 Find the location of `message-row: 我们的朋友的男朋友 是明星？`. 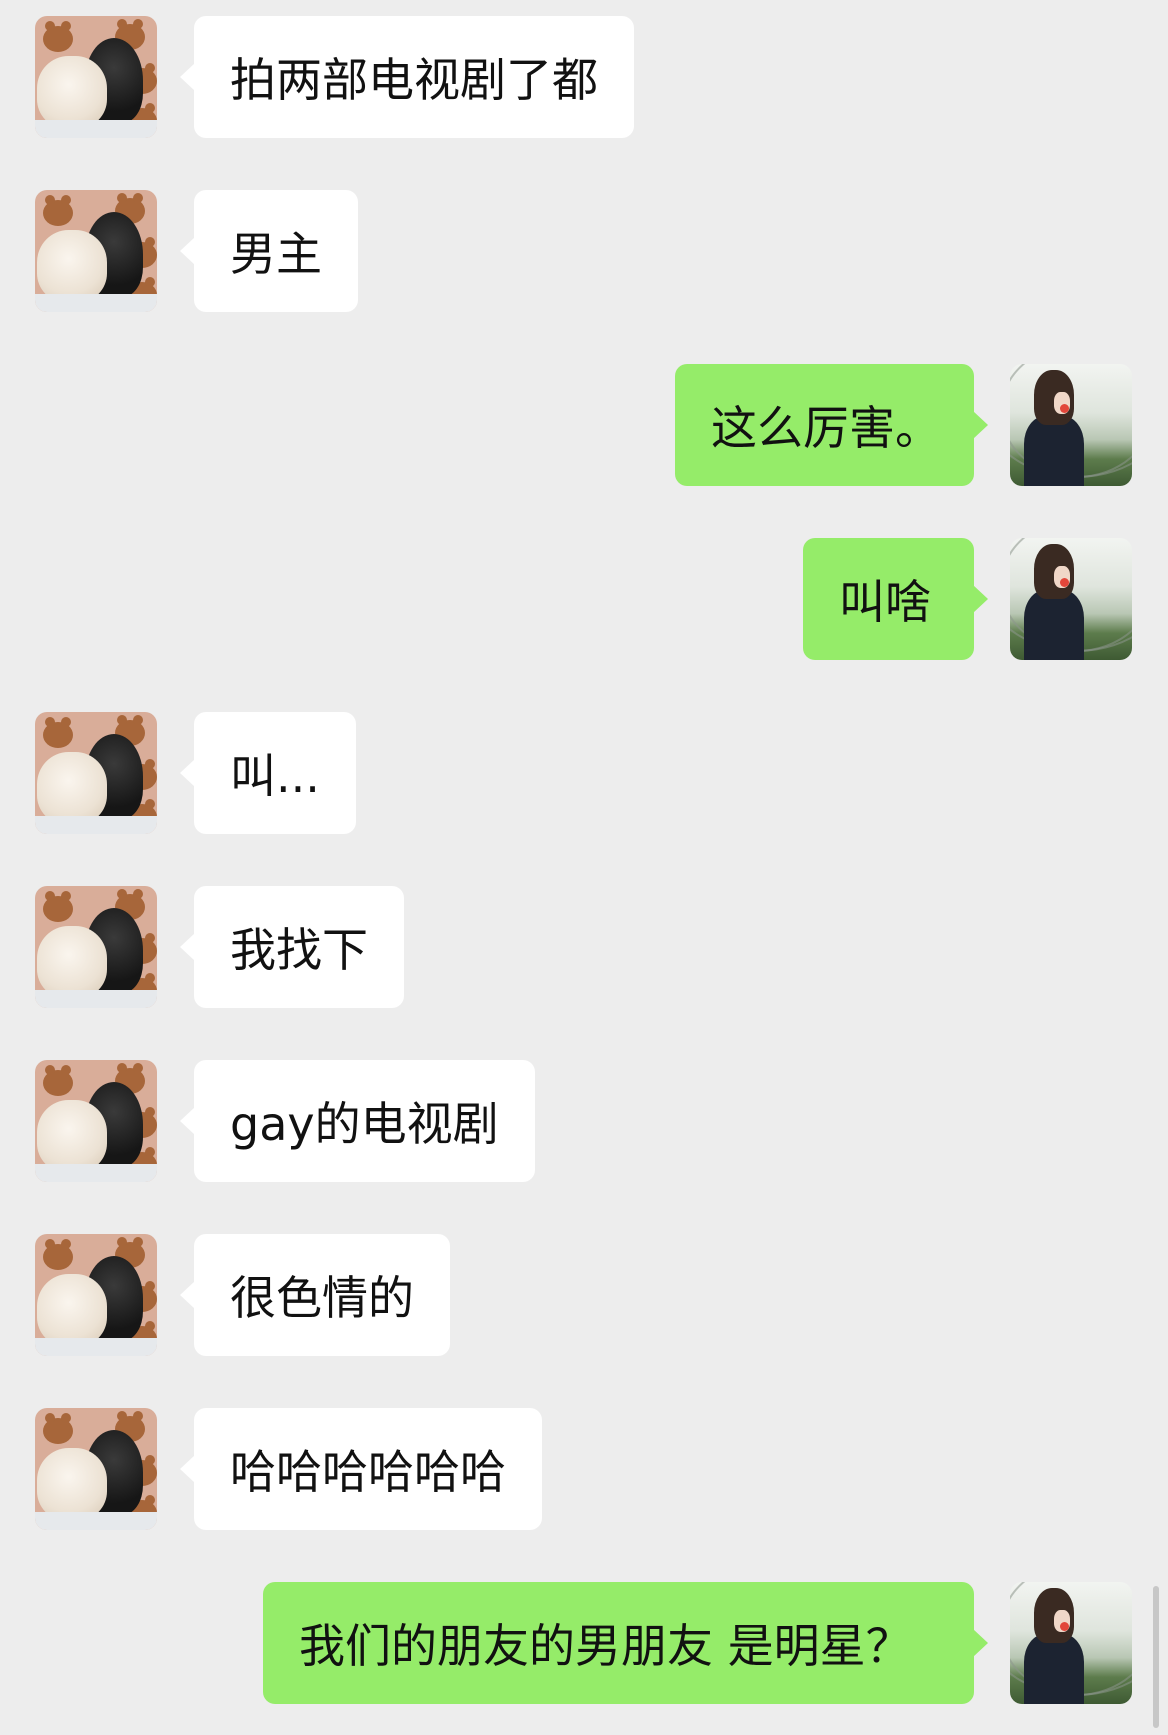

message-row: 我们的朋友的男朋友 是明星？ is located at coordinates (584, 1643).